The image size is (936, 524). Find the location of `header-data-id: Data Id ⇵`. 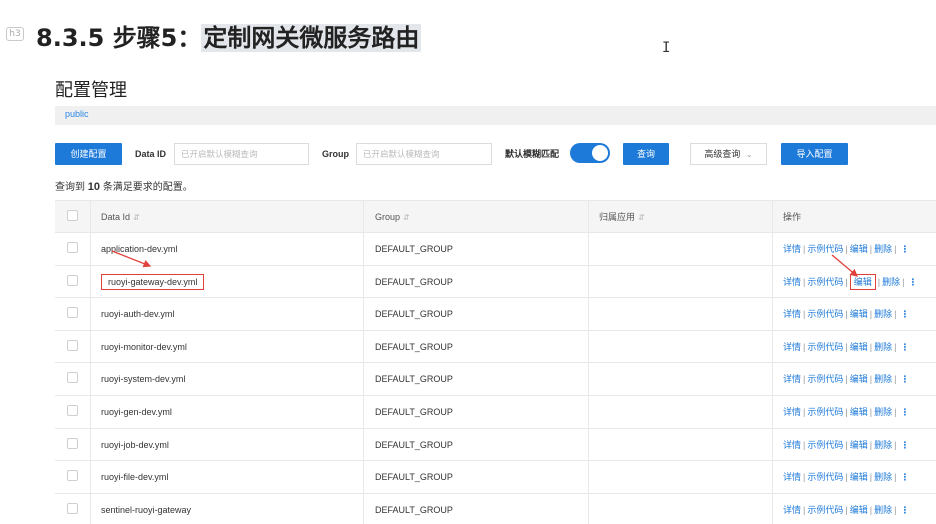

header-data-id: Data Id ⇵ is located at coordinates (226, 216).